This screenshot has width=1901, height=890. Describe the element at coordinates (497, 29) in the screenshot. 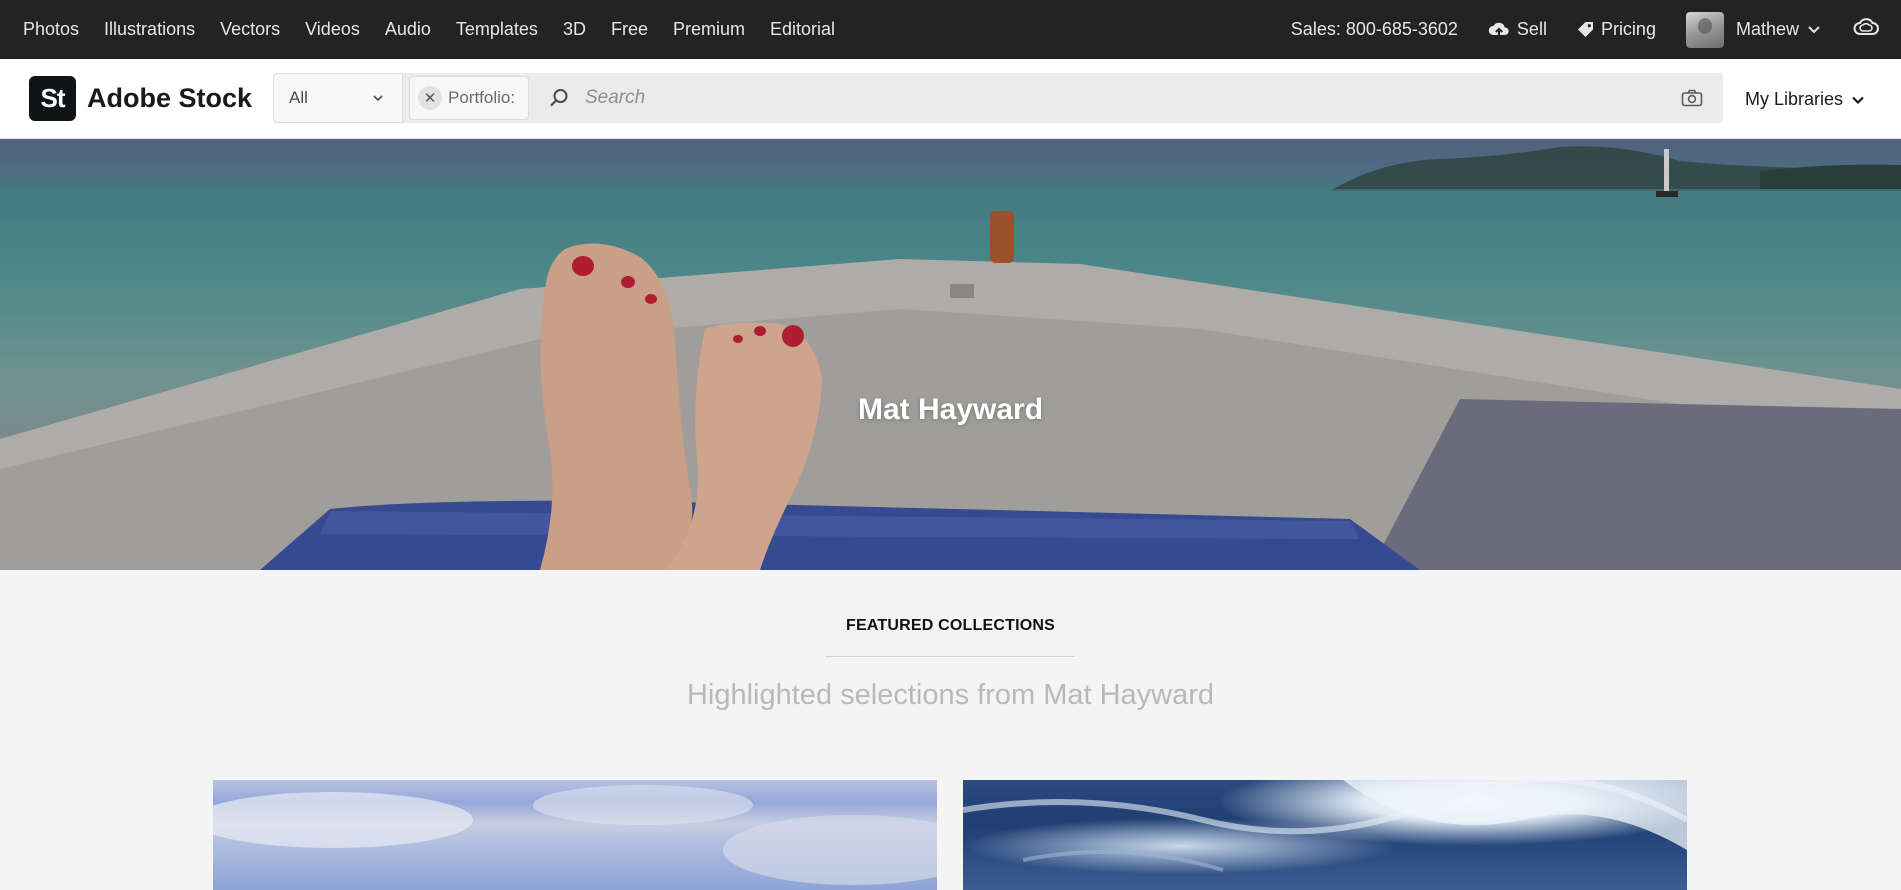

I see `nav-link-templates: Templates` at that location.